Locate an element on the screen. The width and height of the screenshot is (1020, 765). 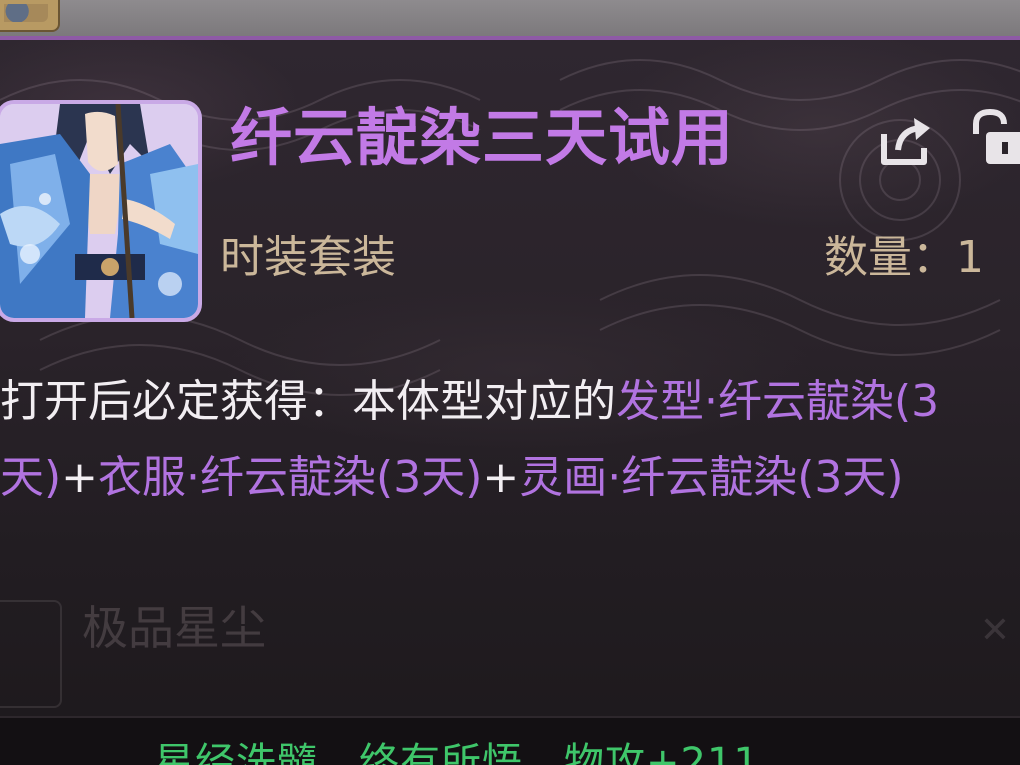
top-strip is located at coordinates (510, 18).